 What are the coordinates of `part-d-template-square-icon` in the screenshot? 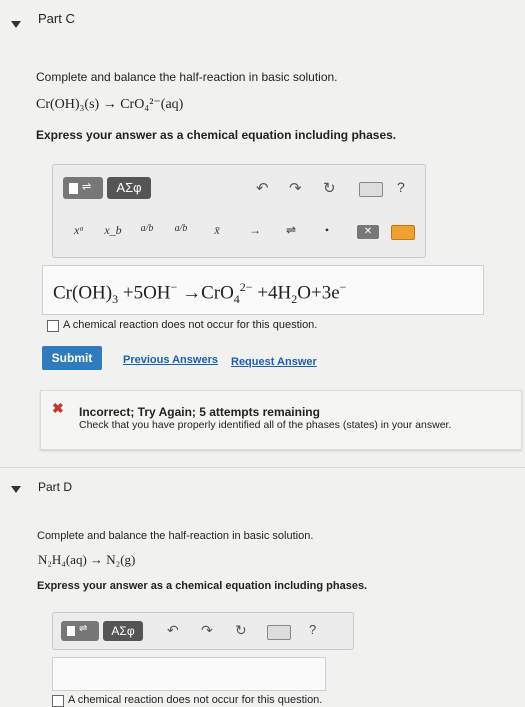 It's located at (71, 631).